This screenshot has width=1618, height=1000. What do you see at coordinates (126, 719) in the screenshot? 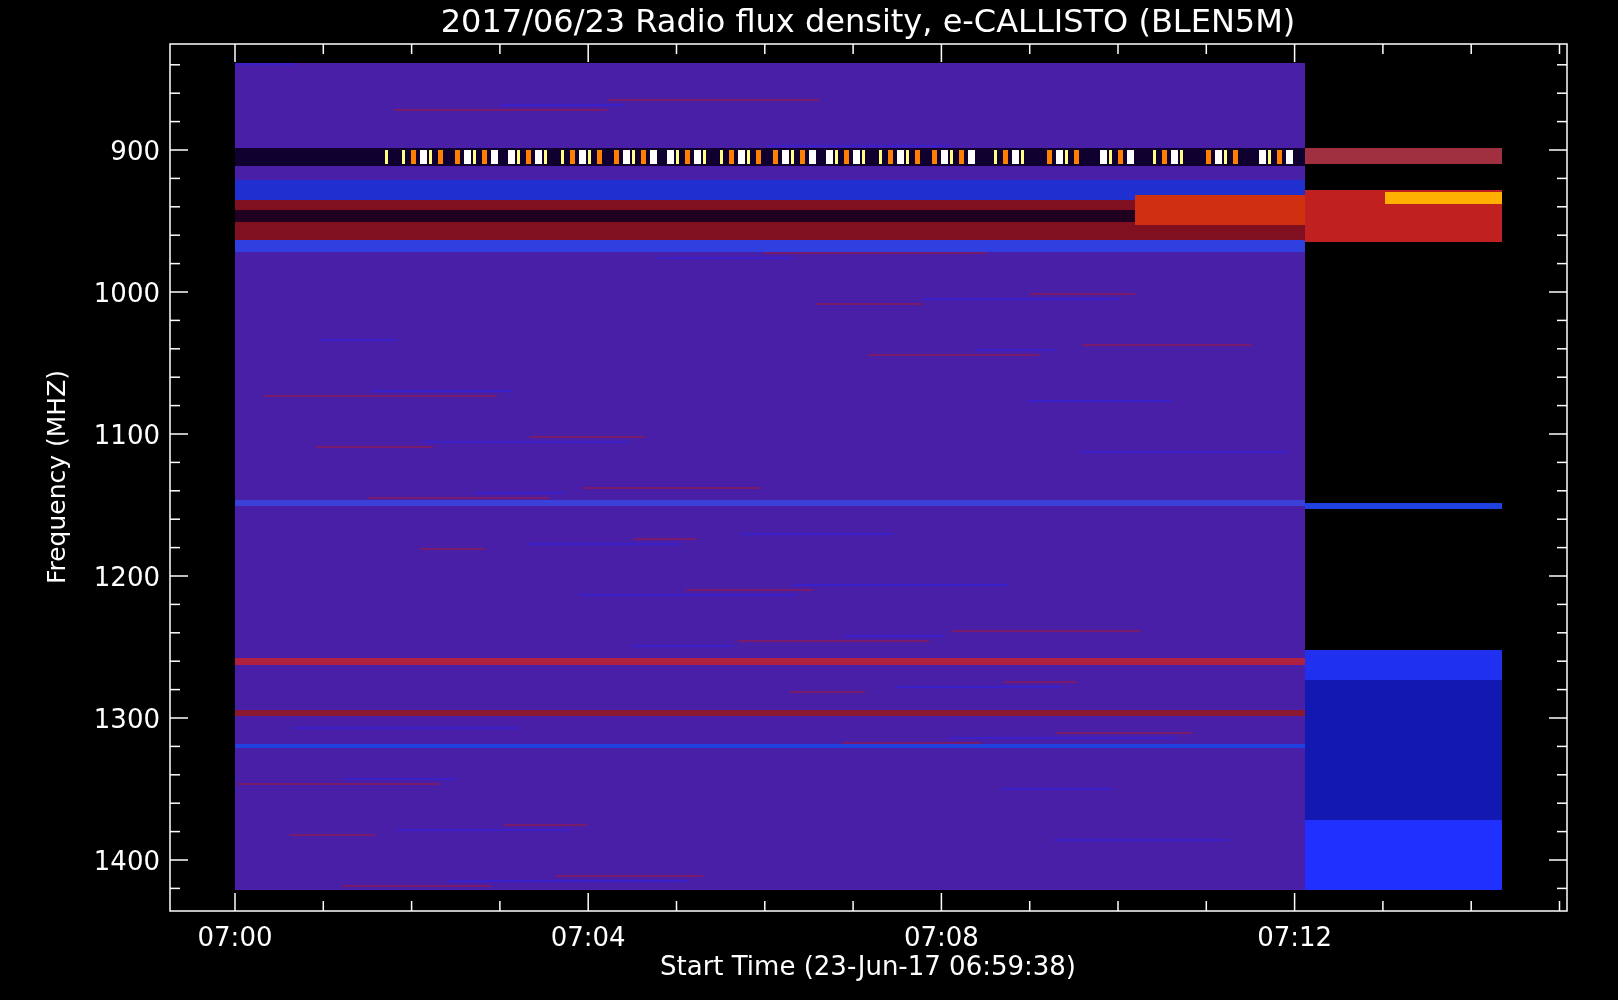
I see `y-tick-label: 1300` at bounding box center [126, 719].